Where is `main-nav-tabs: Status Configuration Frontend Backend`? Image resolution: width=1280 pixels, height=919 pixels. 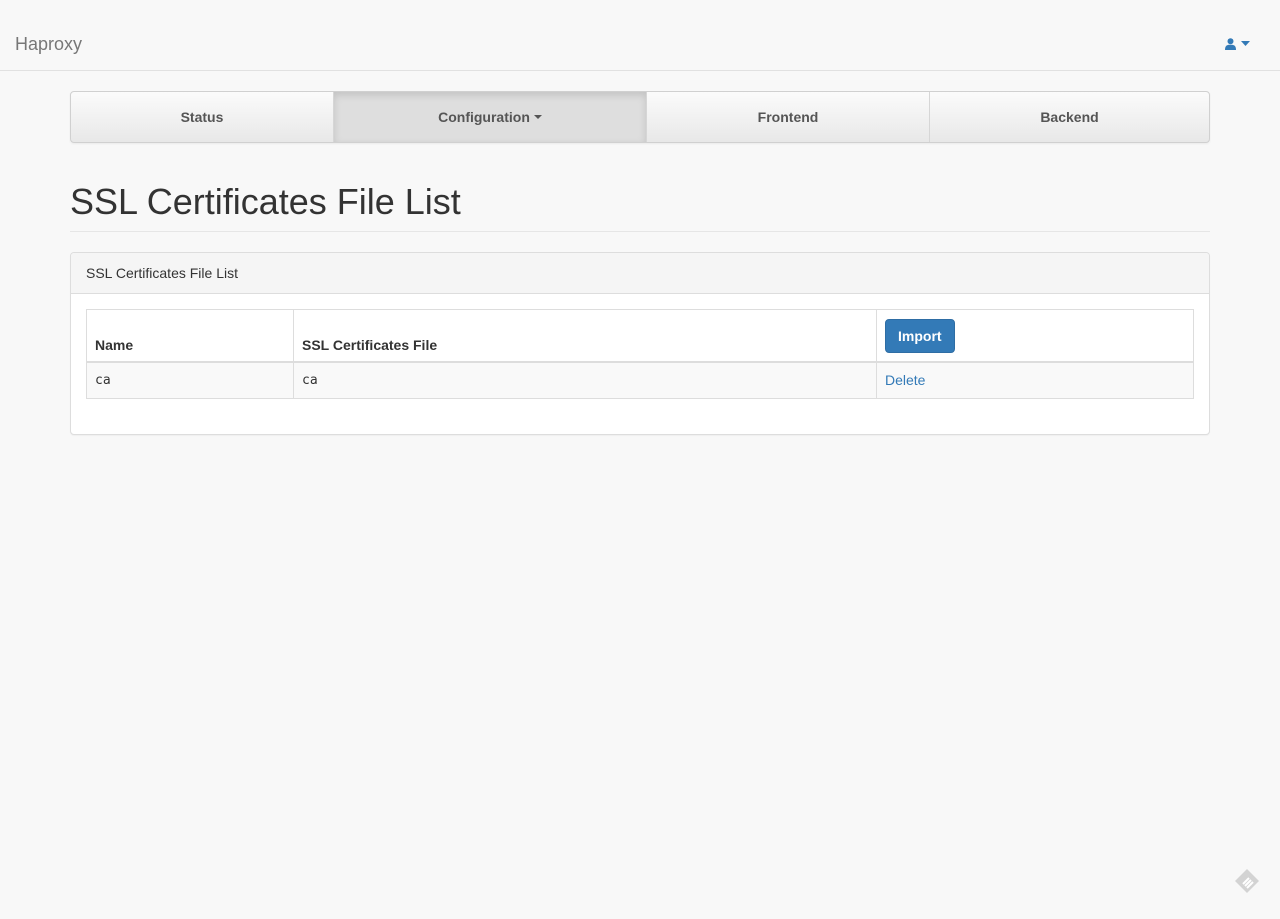 main-nav-tabs: Status Configuration Frontend Backend is located at coordinates (640, 117).